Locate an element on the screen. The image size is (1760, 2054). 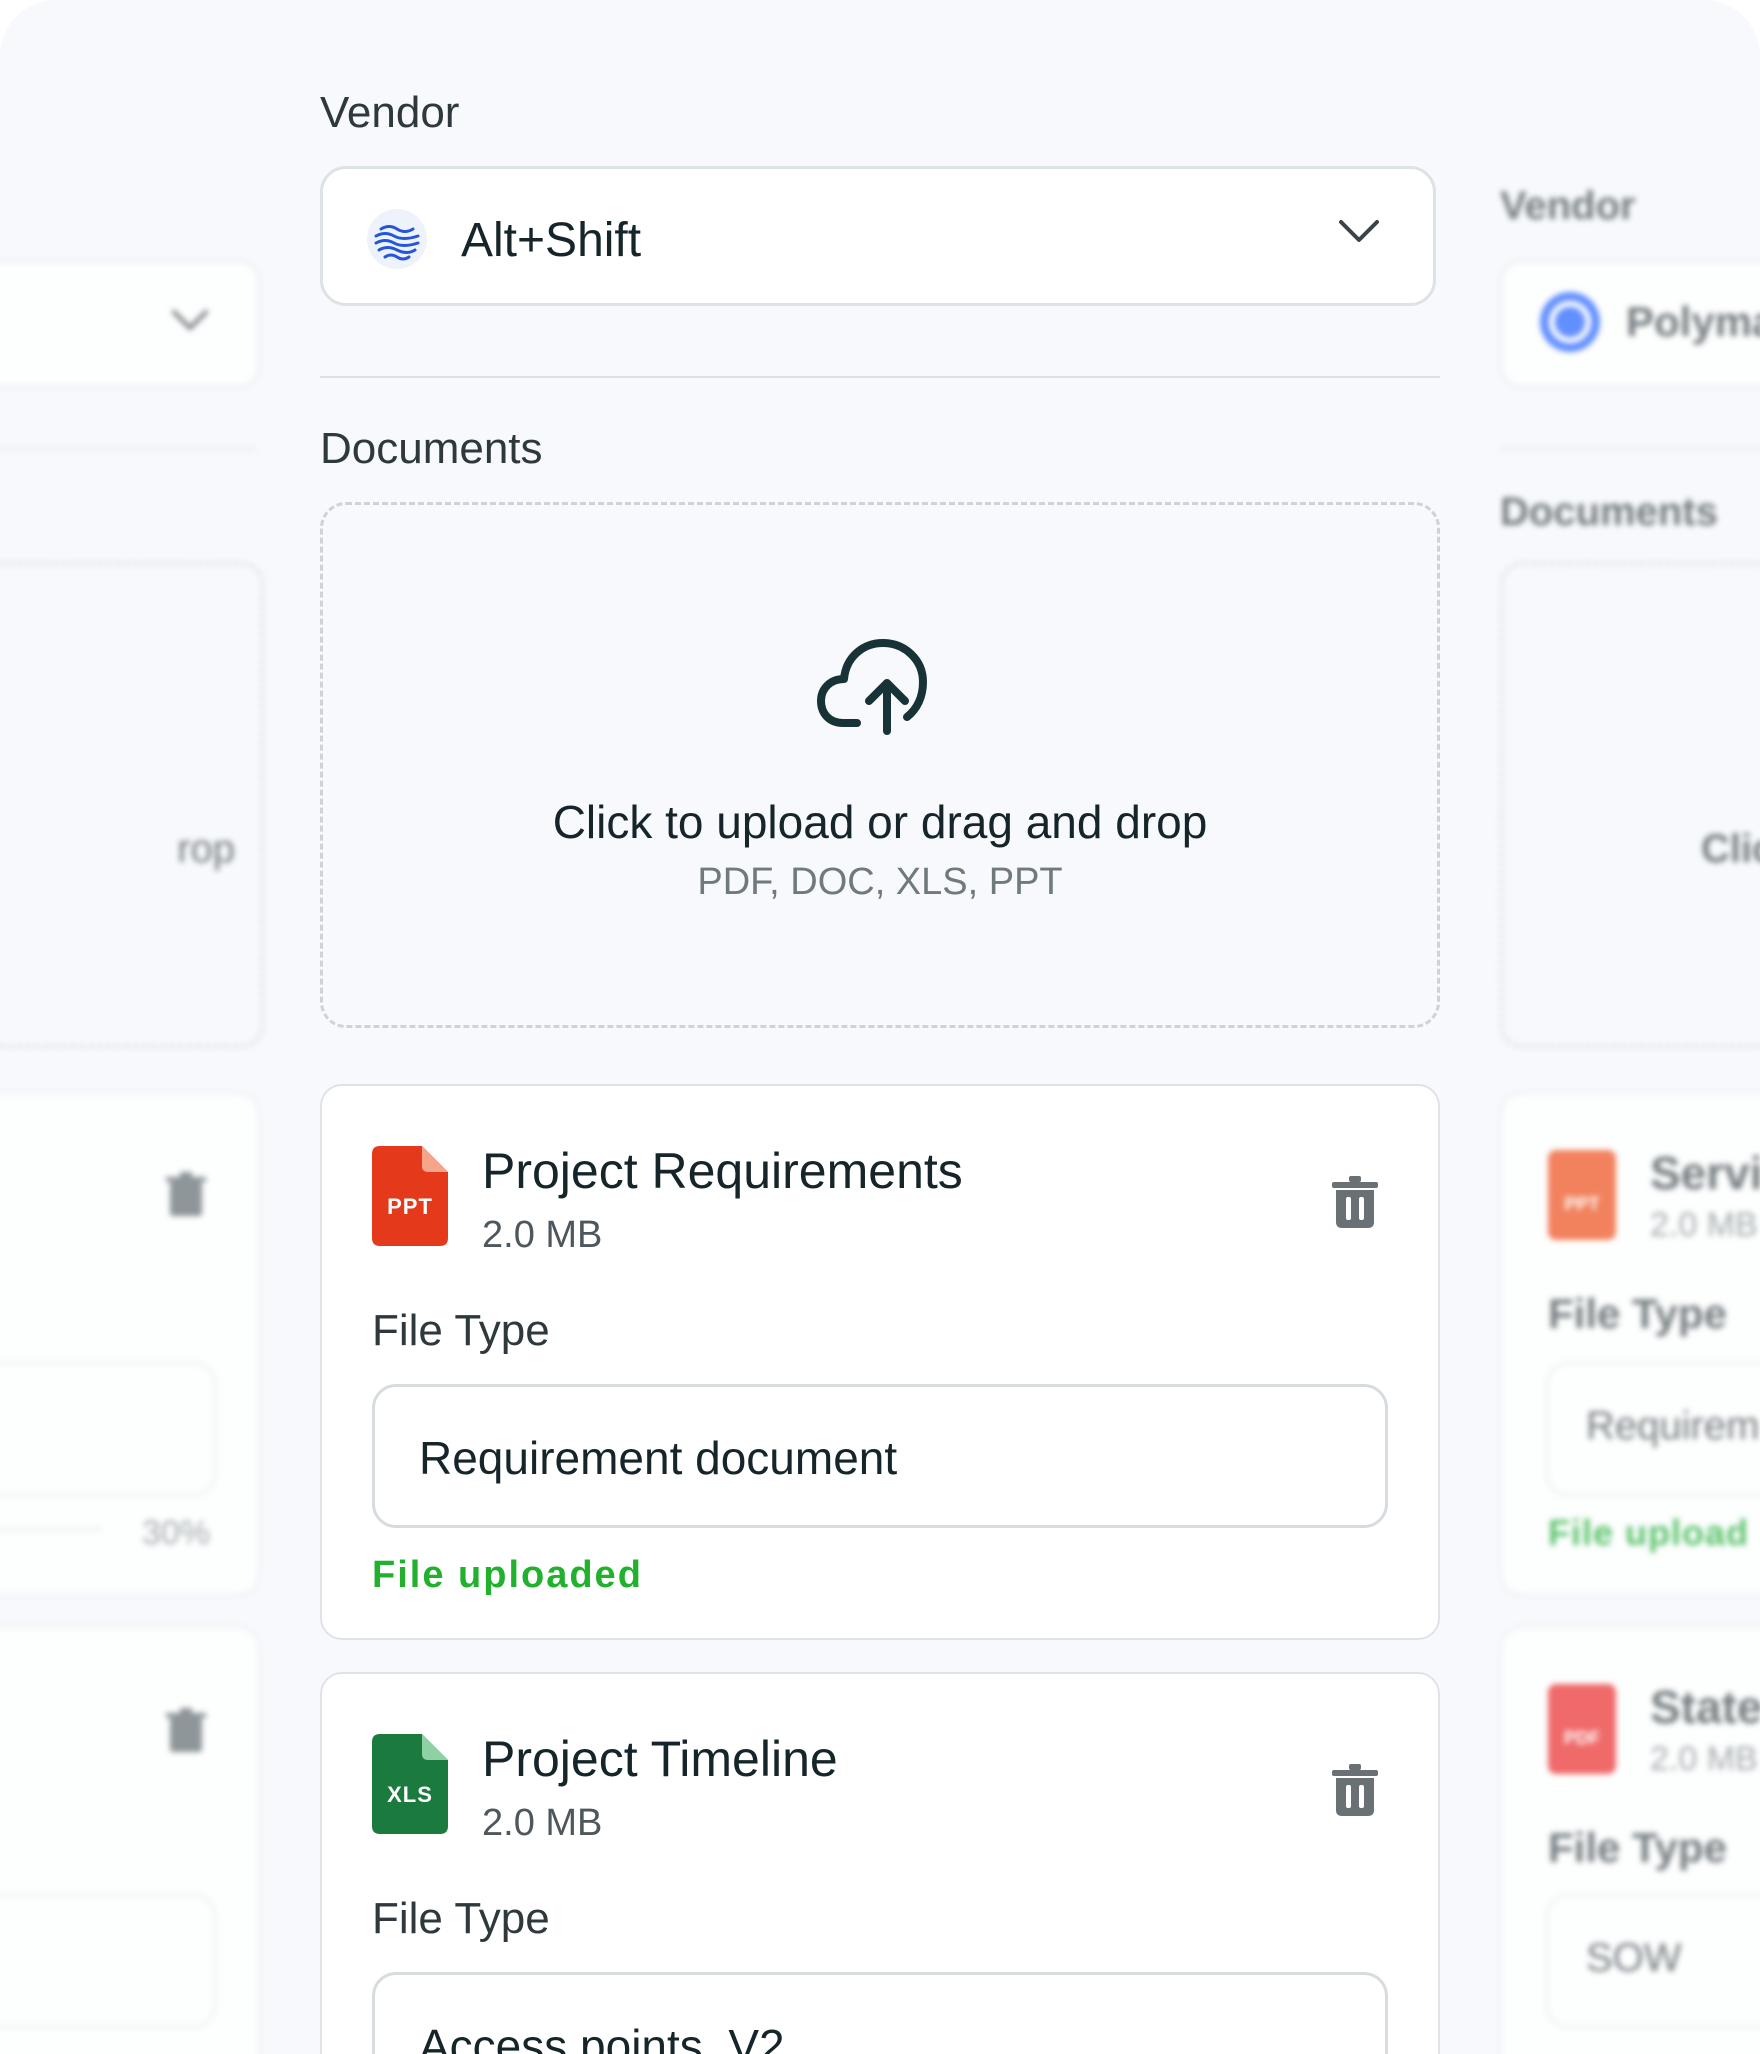
file-type-input: Access points_V2 is located at coordinates (880, 2013).